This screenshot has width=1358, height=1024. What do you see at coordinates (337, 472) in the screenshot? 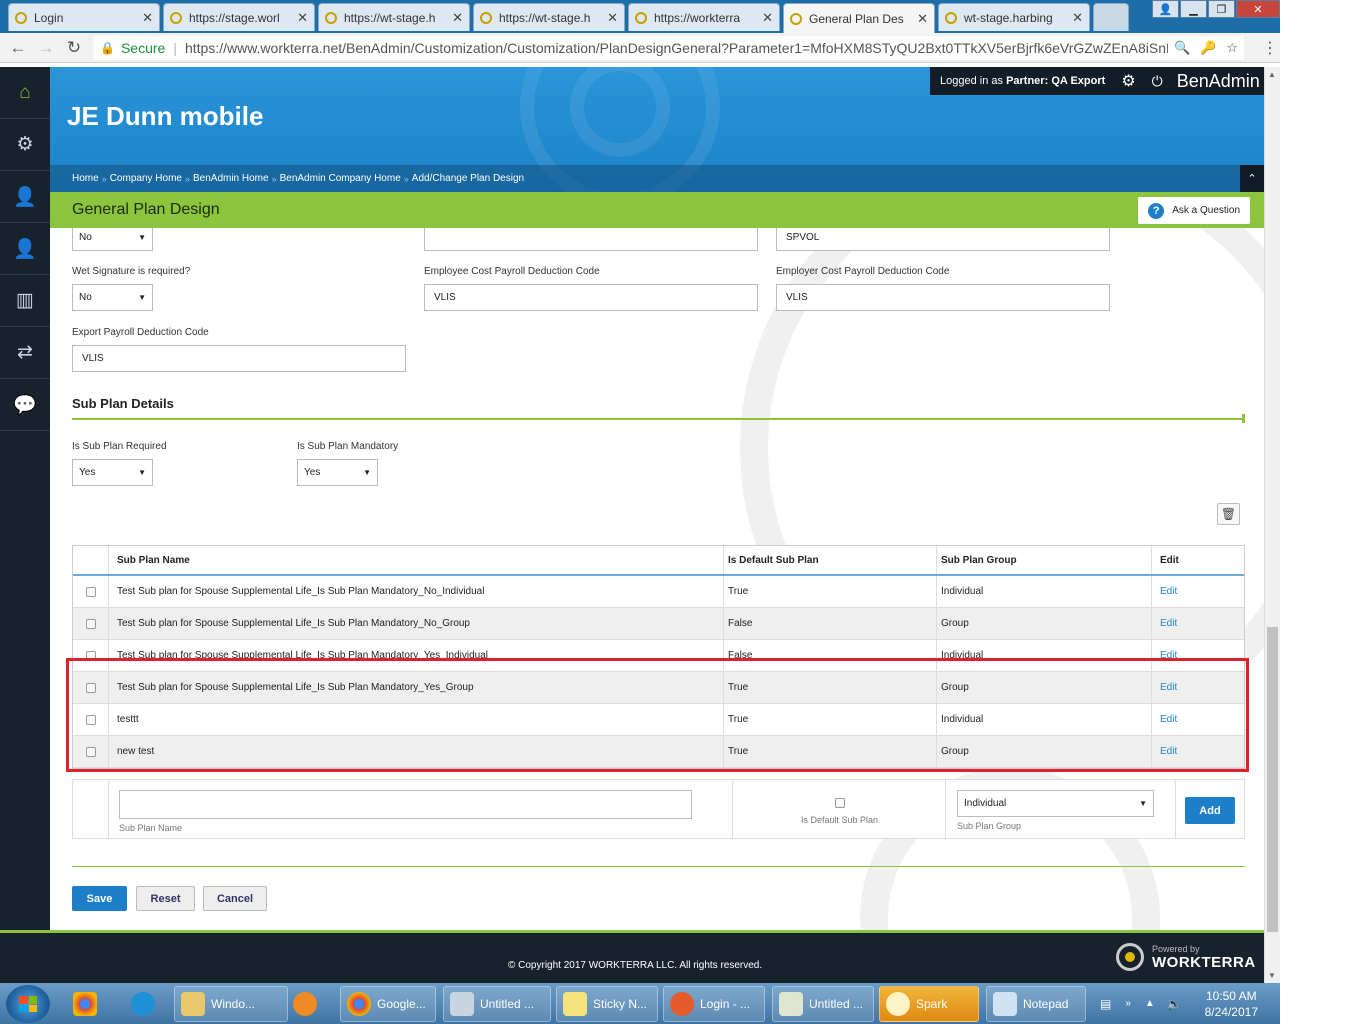
I see `sub-plan-mandatory-select: Yes ▼` at bounding box center [337, 472].